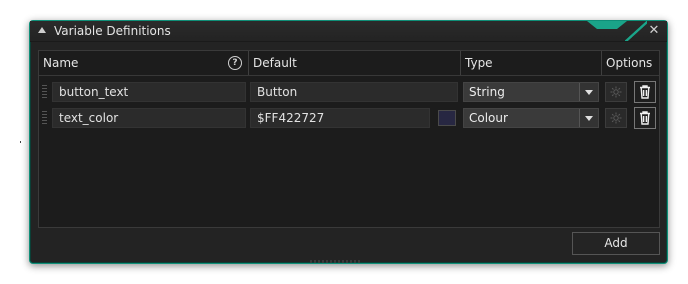 Image resolution: width=688 pixels, height=284 pixels. Describe the element at coordinates (235, 63) in the screenshot. I see `question-circle-icon: ?` at that location.